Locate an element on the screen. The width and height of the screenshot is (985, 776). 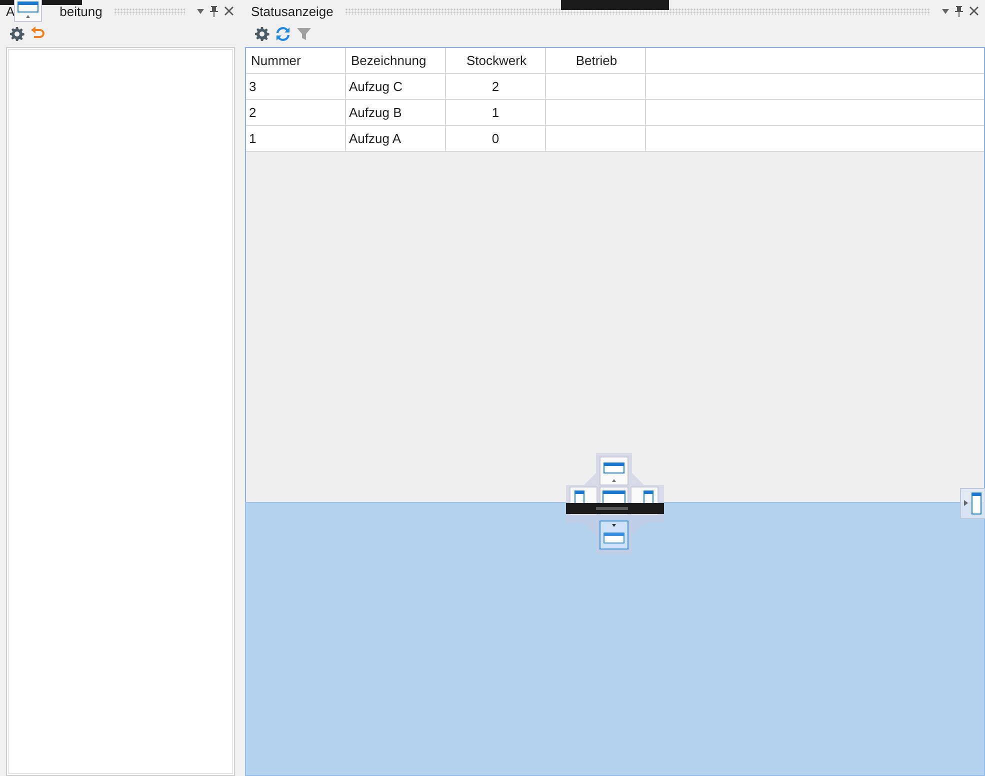
table-cell: Aufzug B is located at coordinates (396, 112).